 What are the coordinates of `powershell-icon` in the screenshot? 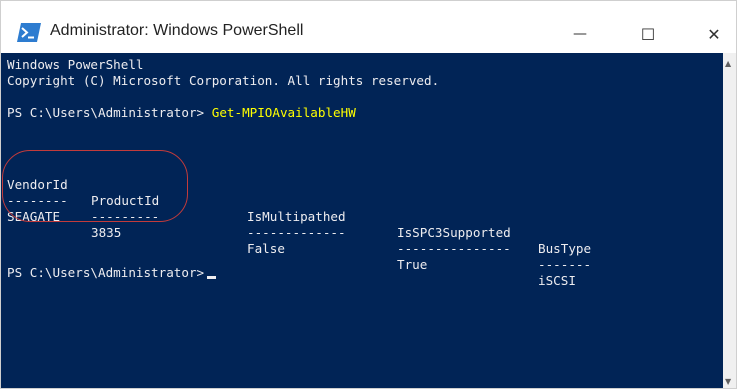 It's located at (29, 32).